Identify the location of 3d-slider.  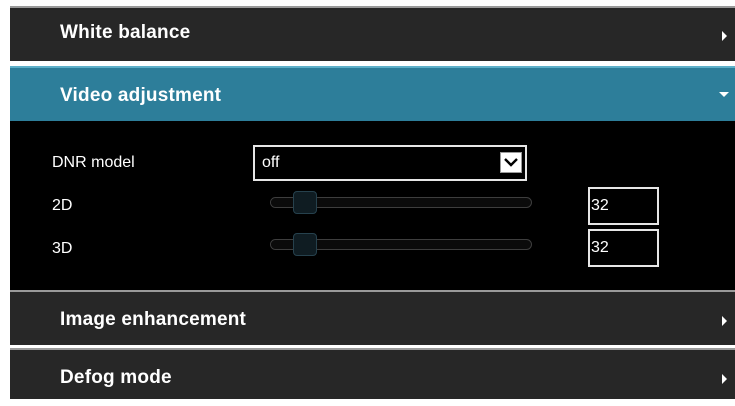
(401, 244).